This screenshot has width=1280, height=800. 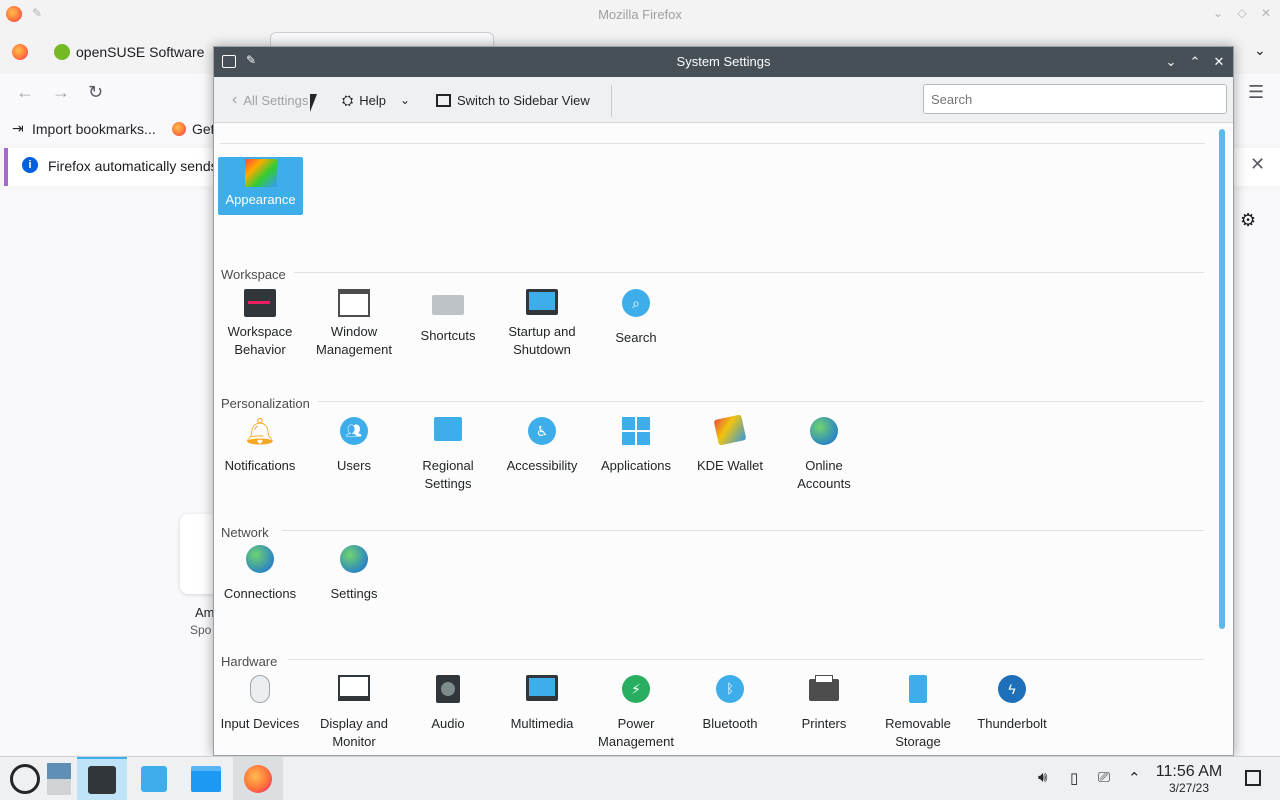 What do you see at coordinates (354, 431) in the screenshot?
I see `users-icon: 👥︎` at bounding box center [354, 431].